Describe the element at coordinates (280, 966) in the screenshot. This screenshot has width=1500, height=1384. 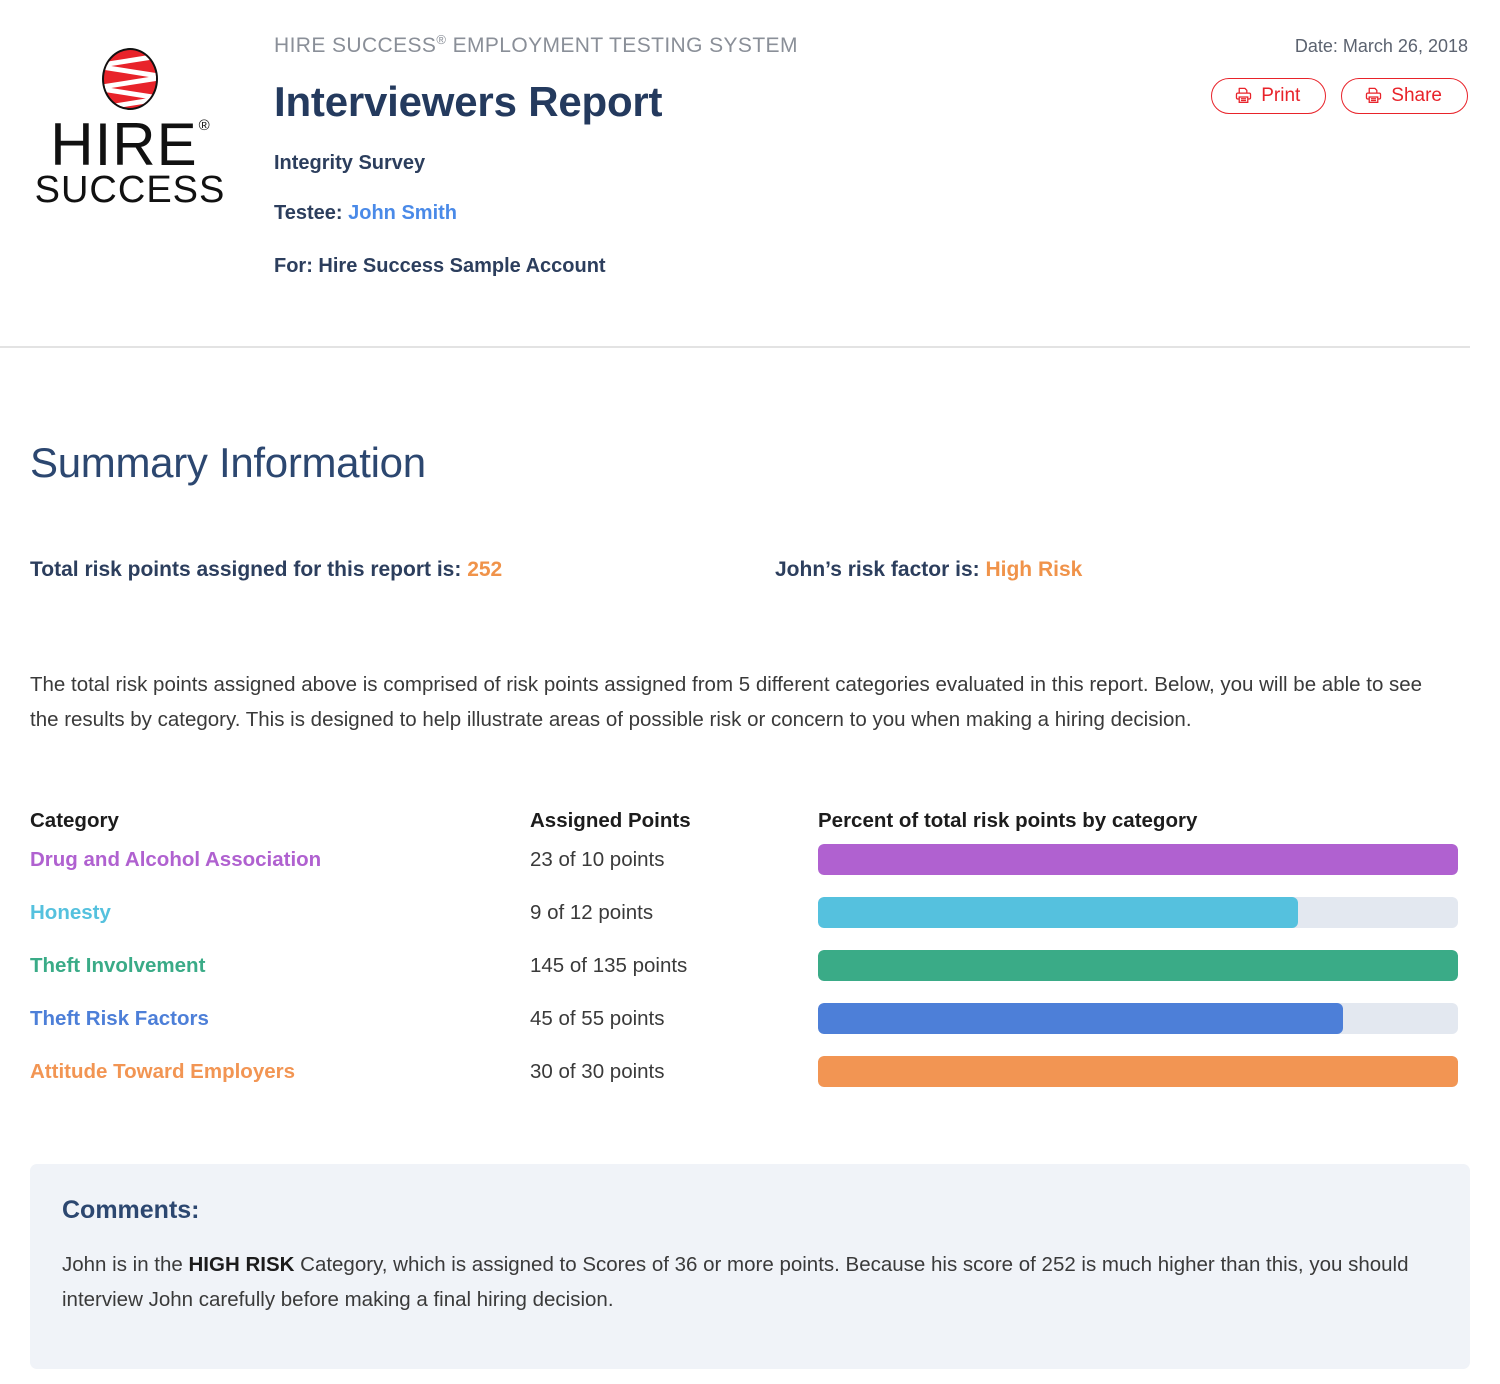
I see `category-label: Theft Involvement` at that location.